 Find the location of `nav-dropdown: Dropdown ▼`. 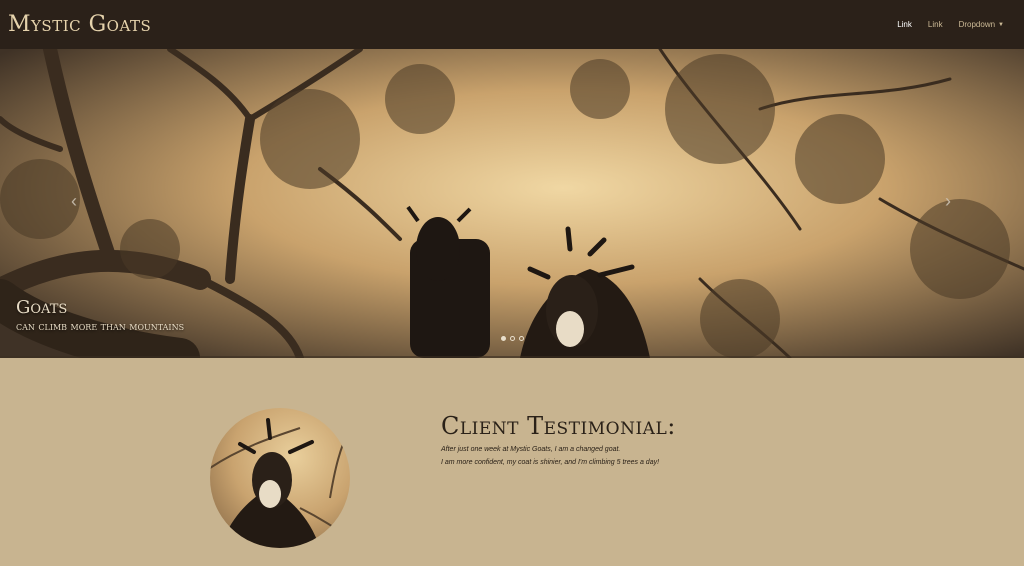

nav-dropdown: Dropdown ▼ is located at coordinates (981, 24).